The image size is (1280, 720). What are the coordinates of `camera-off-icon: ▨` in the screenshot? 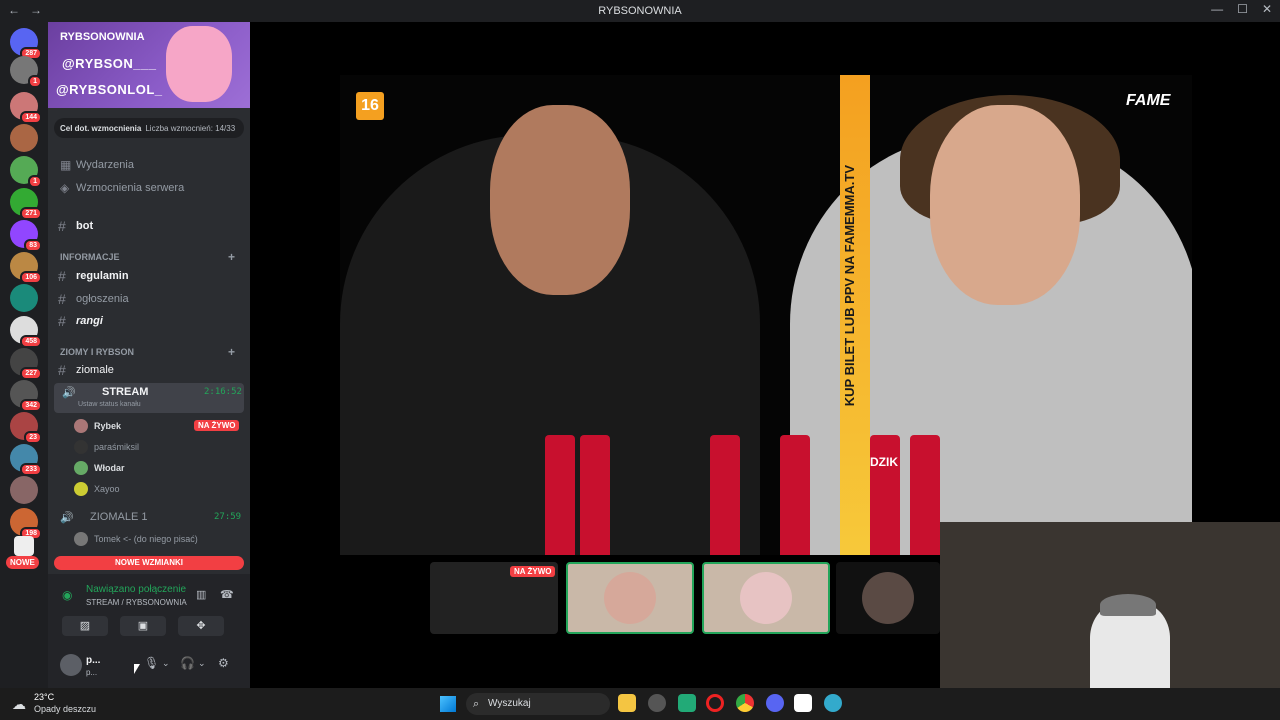 It's located at (85, 626).